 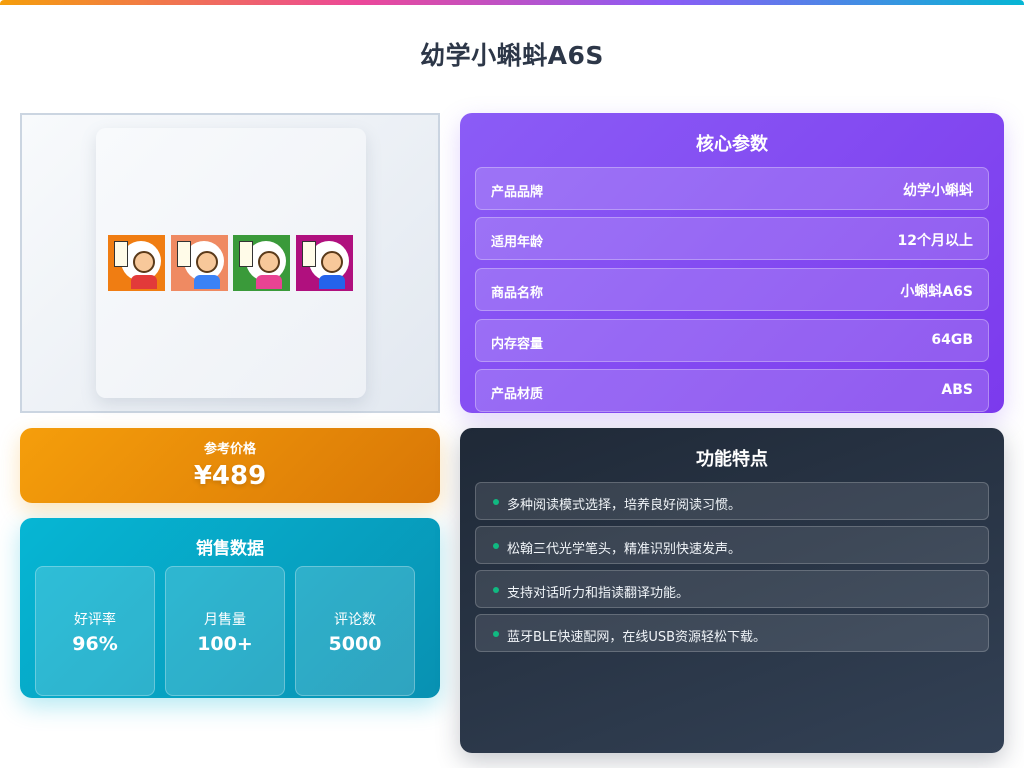 What do you see at coordinates (732, 390) in the screenshot?
I see `param-row-material: 产品材质 ABS` at bounding box center [732, 390].